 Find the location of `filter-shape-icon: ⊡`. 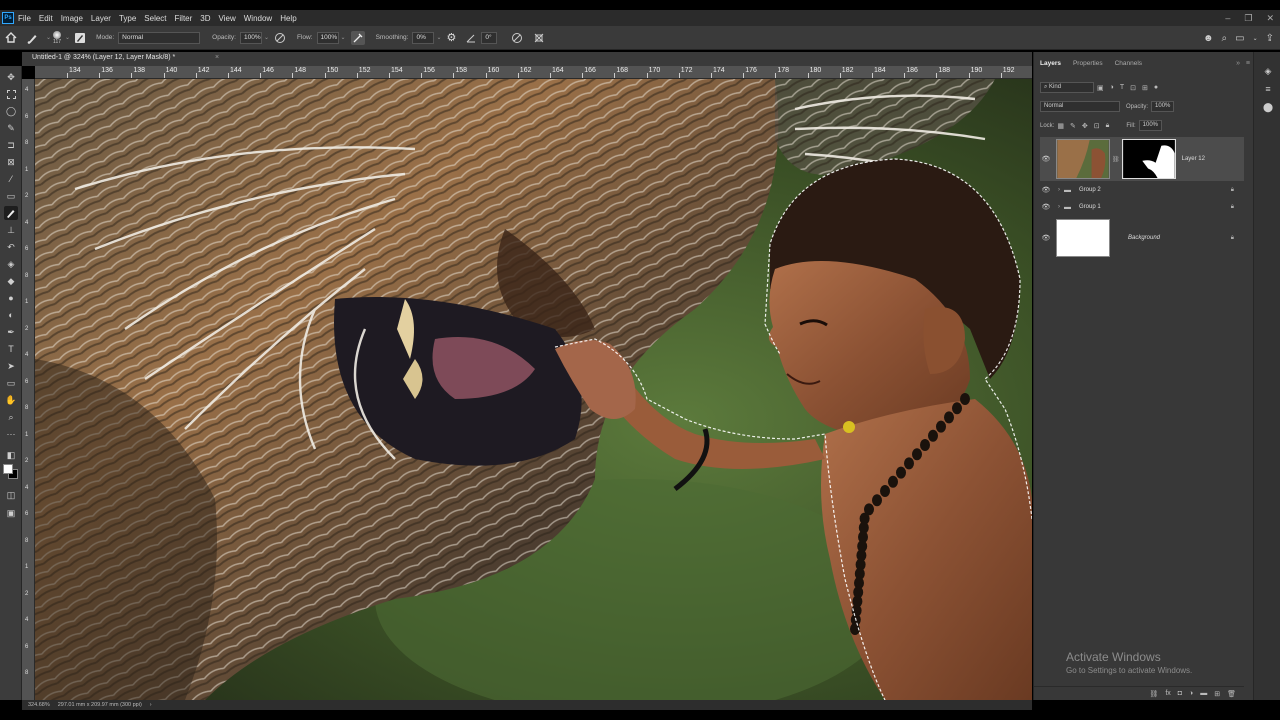

filter-shape-icon: ⊡ is located at coordinates (1133, 88).